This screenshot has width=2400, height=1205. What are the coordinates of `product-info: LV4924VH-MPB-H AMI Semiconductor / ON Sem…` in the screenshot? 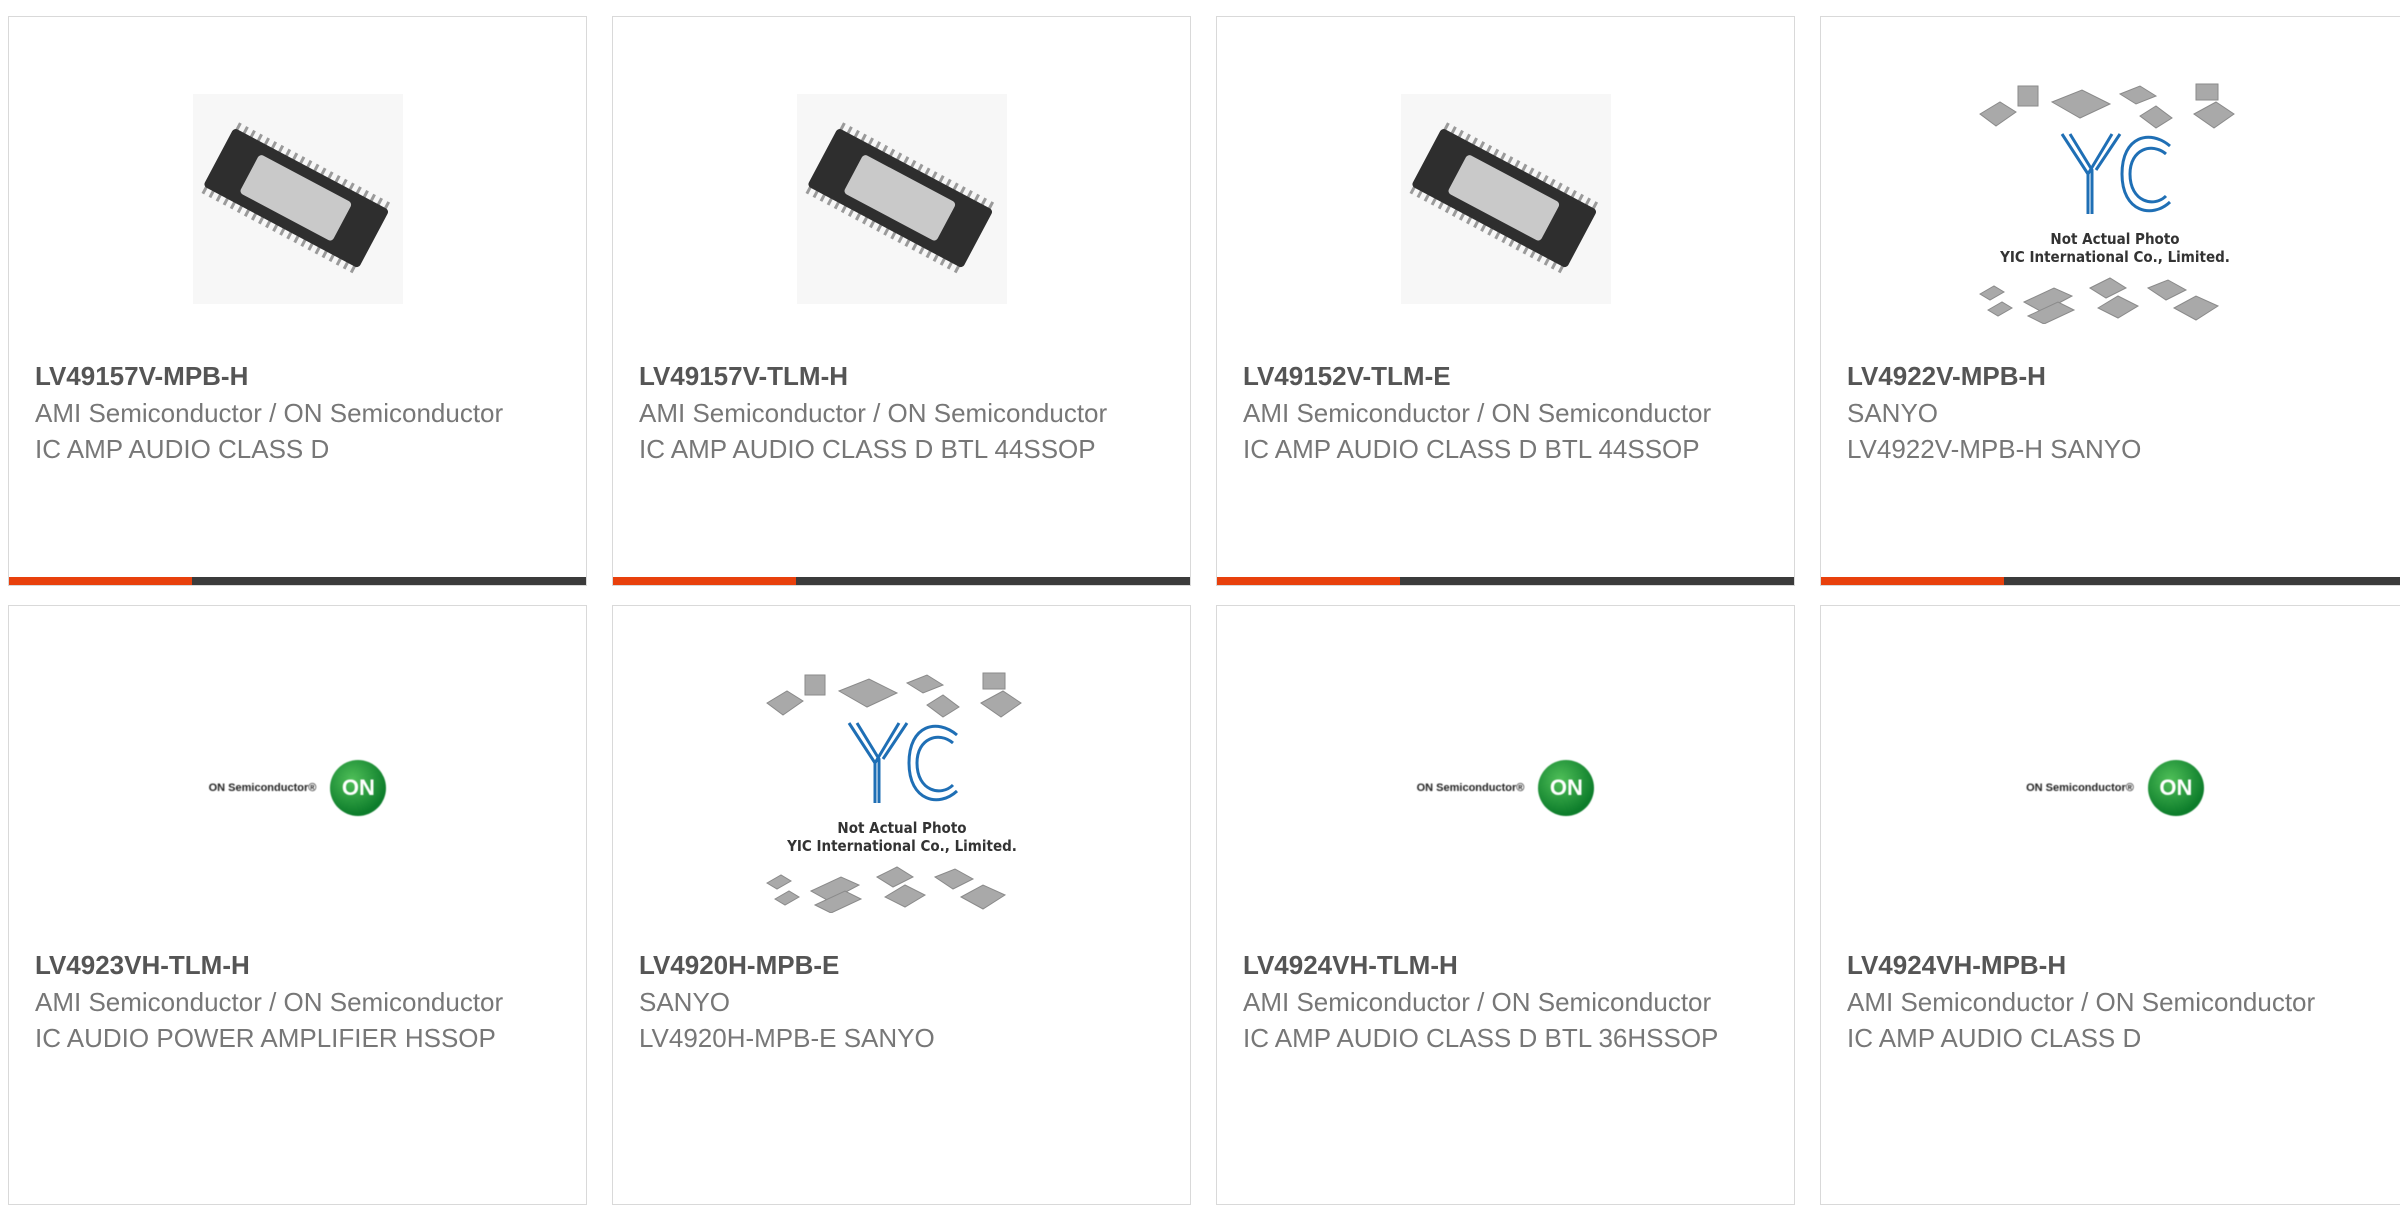 It's located at (2115, 1001).